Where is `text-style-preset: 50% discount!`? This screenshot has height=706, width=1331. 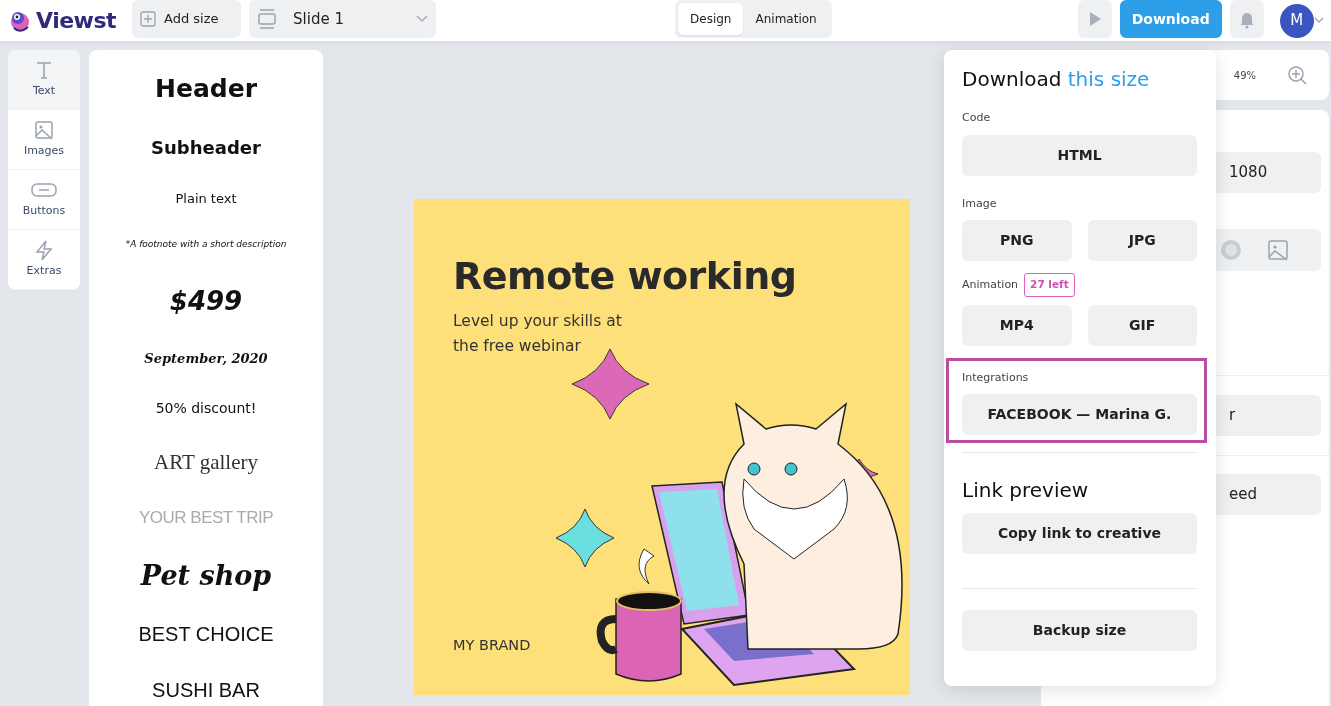
text-style-preset: 50% discount! is located at coordinates (206, 408).